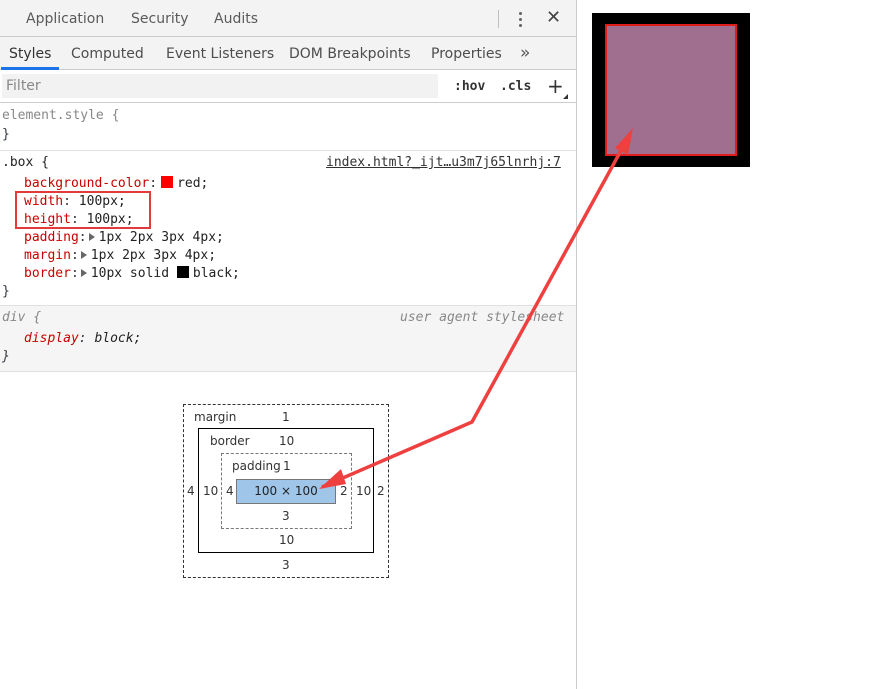  I want to click on prop-value: block;, so click(118, 338).